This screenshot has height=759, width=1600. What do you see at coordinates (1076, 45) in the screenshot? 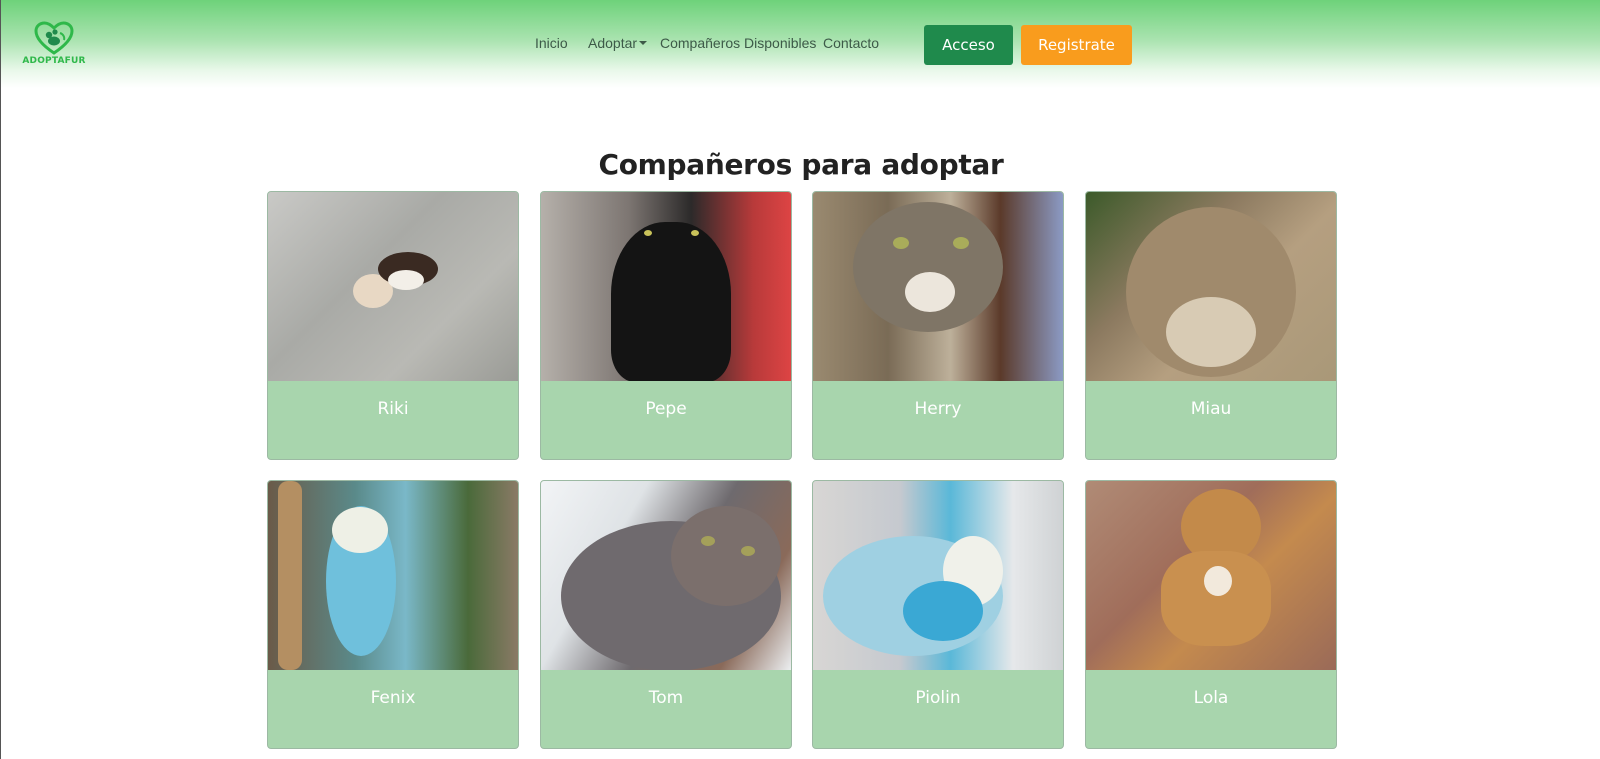
I see `register-button: Registrate` at bounding box center [1076, 45].